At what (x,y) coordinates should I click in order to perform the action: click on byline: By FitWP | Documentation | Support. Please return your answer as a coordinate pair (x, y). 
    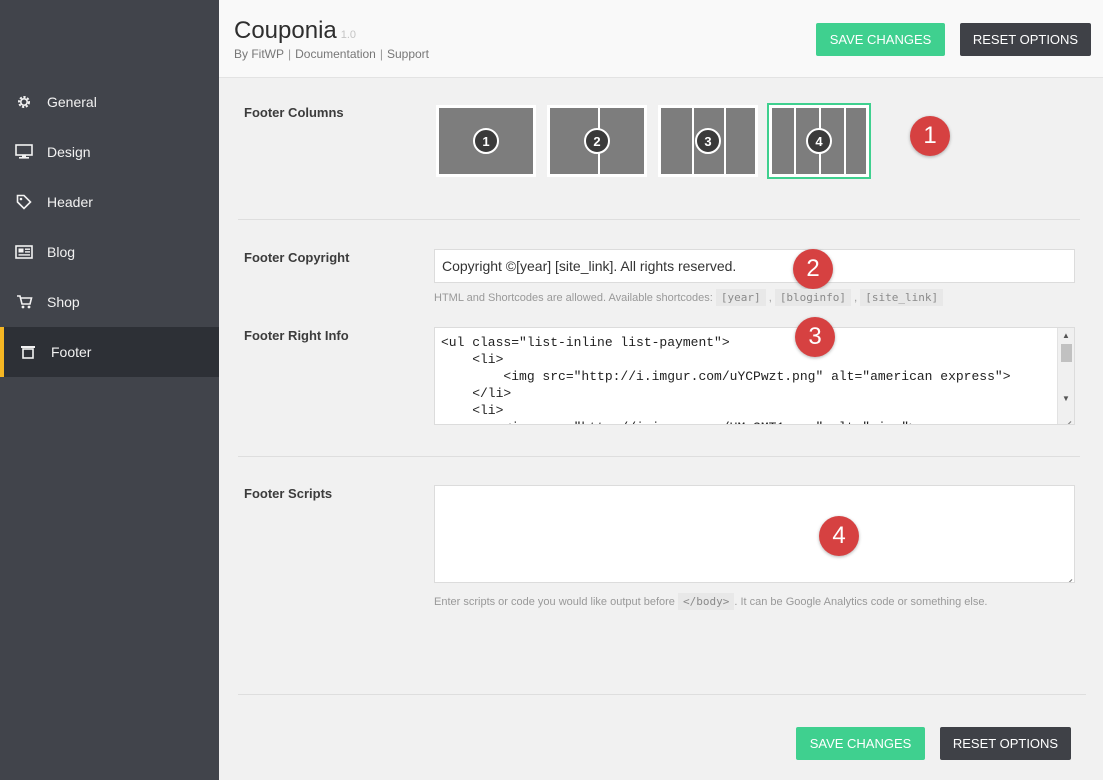
    Looking at the image, I should click on (331, 54).